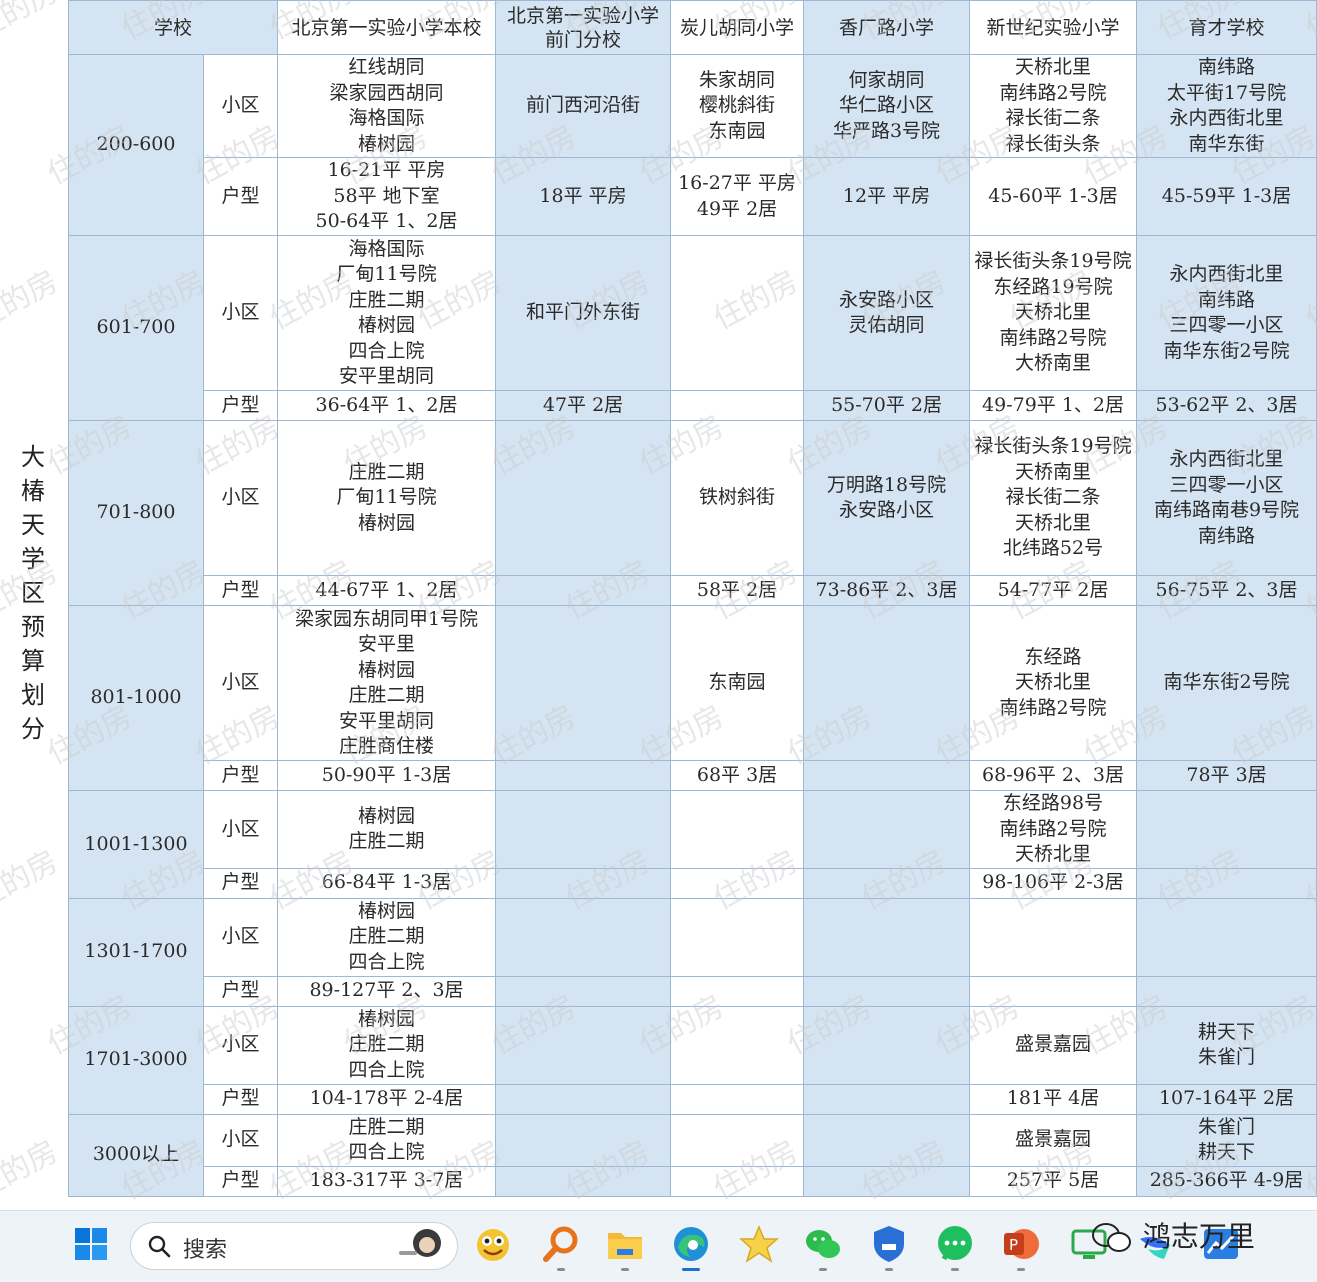  What do you see at coordinates (583, 106) in the screenshot?
I see `school-2-residential-cell: 前门西河沿街` at bounding box center [583, 106].